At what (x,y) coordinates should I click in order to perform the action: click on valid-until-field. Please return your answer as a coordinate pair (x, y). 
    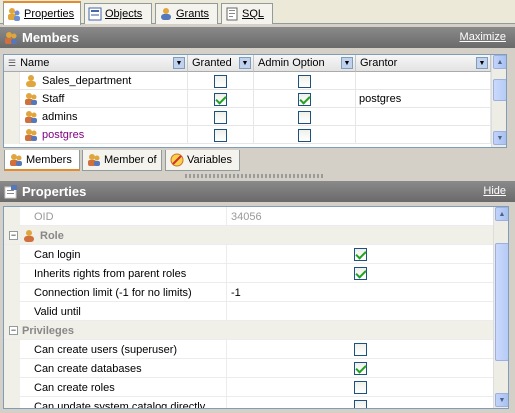
    Looking at the image, I should click on (360, 311).